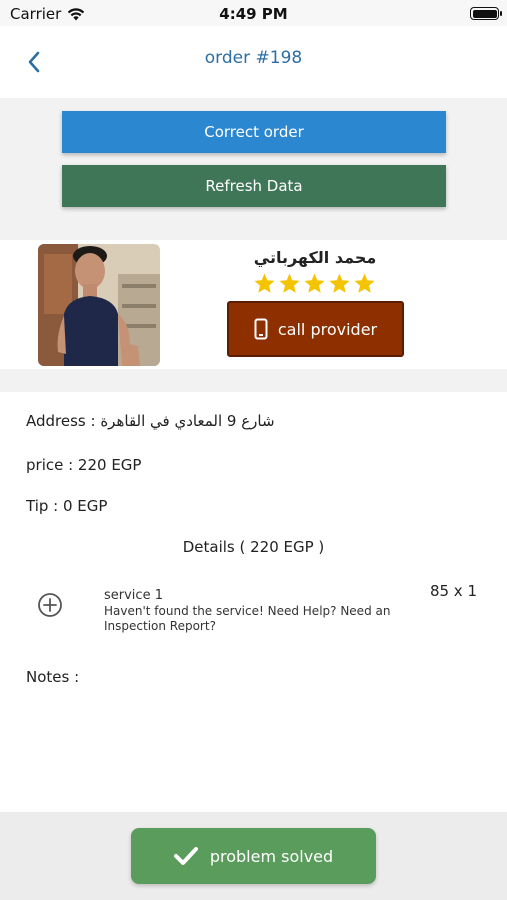 This screenshot has height=900, width=507. I want to click on correct-order-button: Correct order, so click(254, 132).